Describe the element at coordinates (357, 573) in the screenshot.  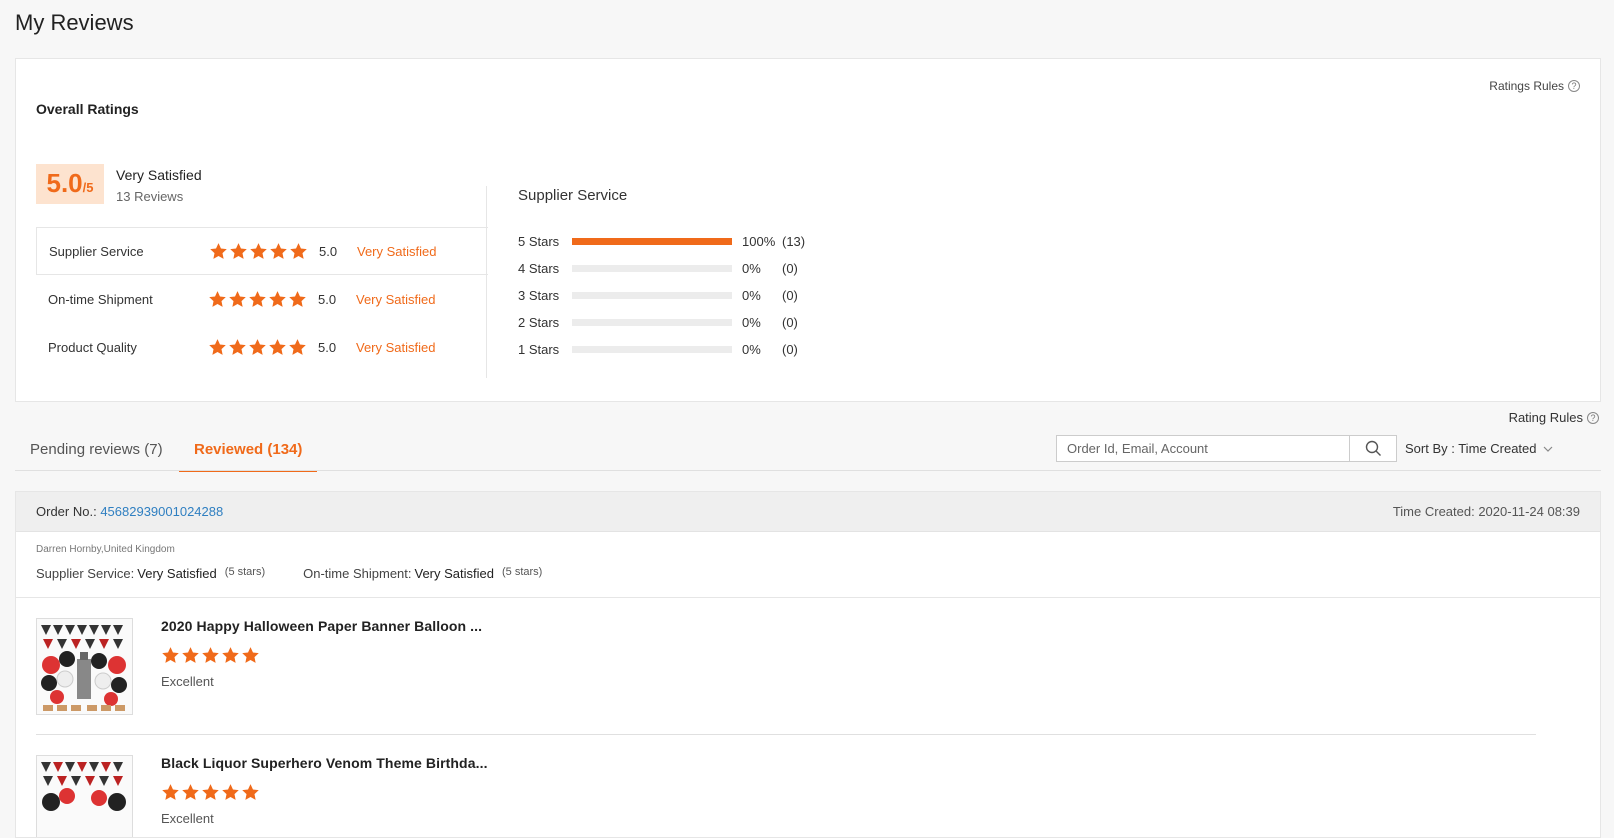
I see `shipment-label: On-time Shipment:` at that location.